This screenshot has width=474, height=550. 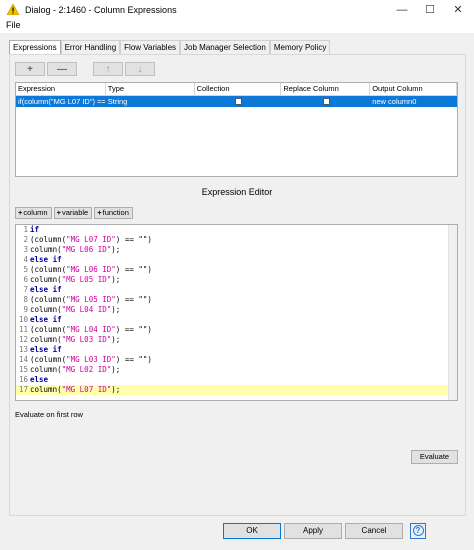 What do you see at coordinates (150, 89) in the screenshot?
I see `column-header-type: Type` at bounding box center [150, 89].